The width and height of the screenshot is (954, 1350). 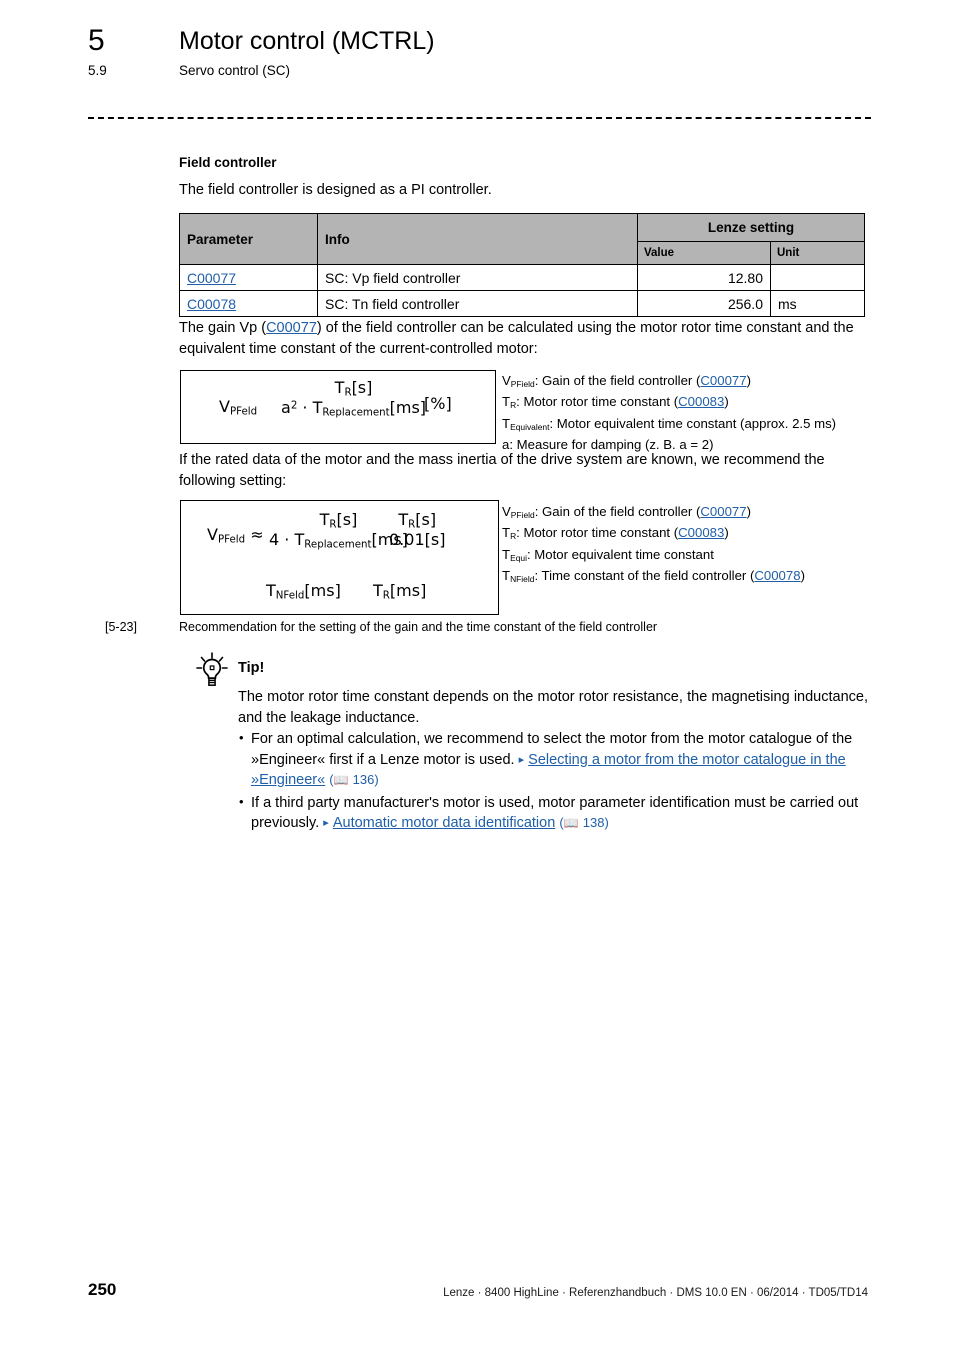 I want to click on table-header-lenze-setting: Lenze setting, so click(x=751, y=227).